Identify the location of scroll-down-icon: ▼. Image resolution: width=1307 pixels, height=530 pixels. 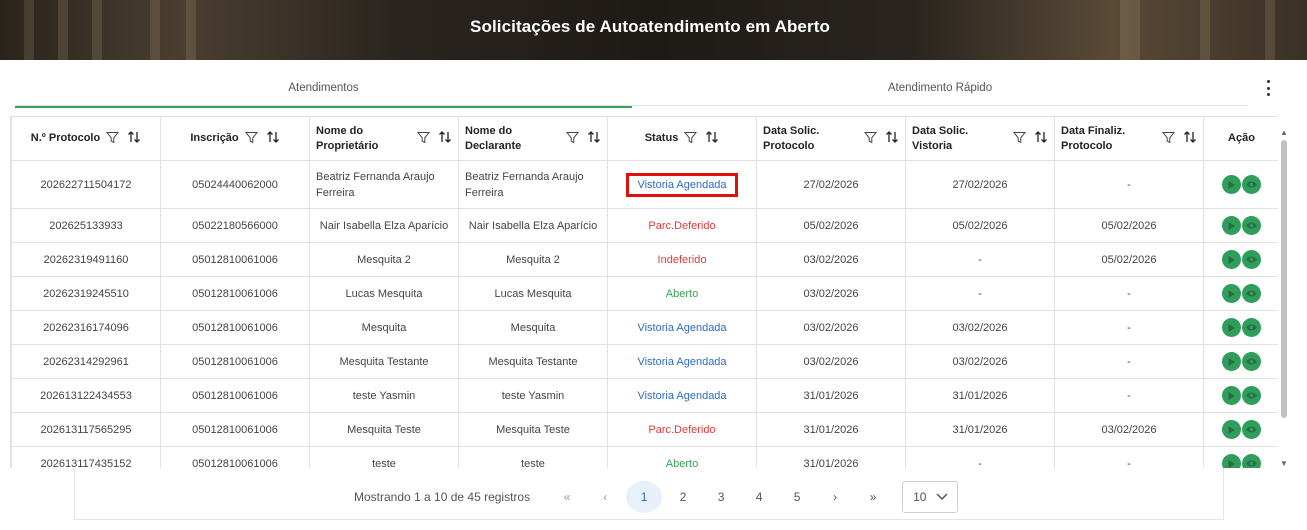
(1284, 463).